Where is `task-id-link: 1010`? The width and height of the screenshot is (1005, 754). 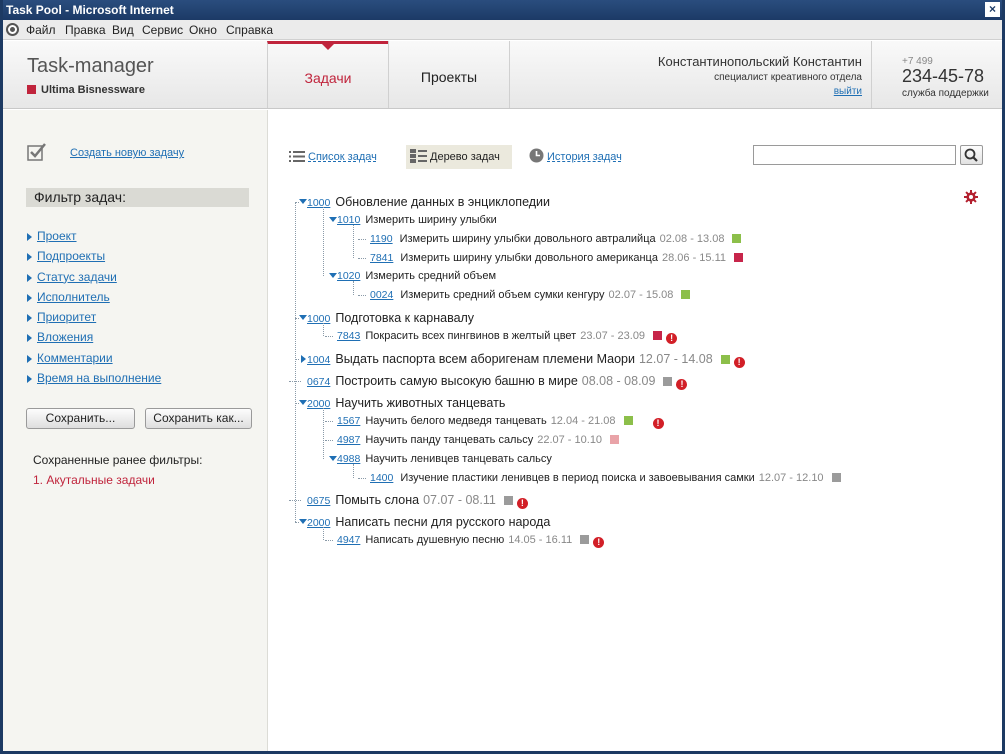 task-id-link: 1010 is located at coordinates (348, 220).